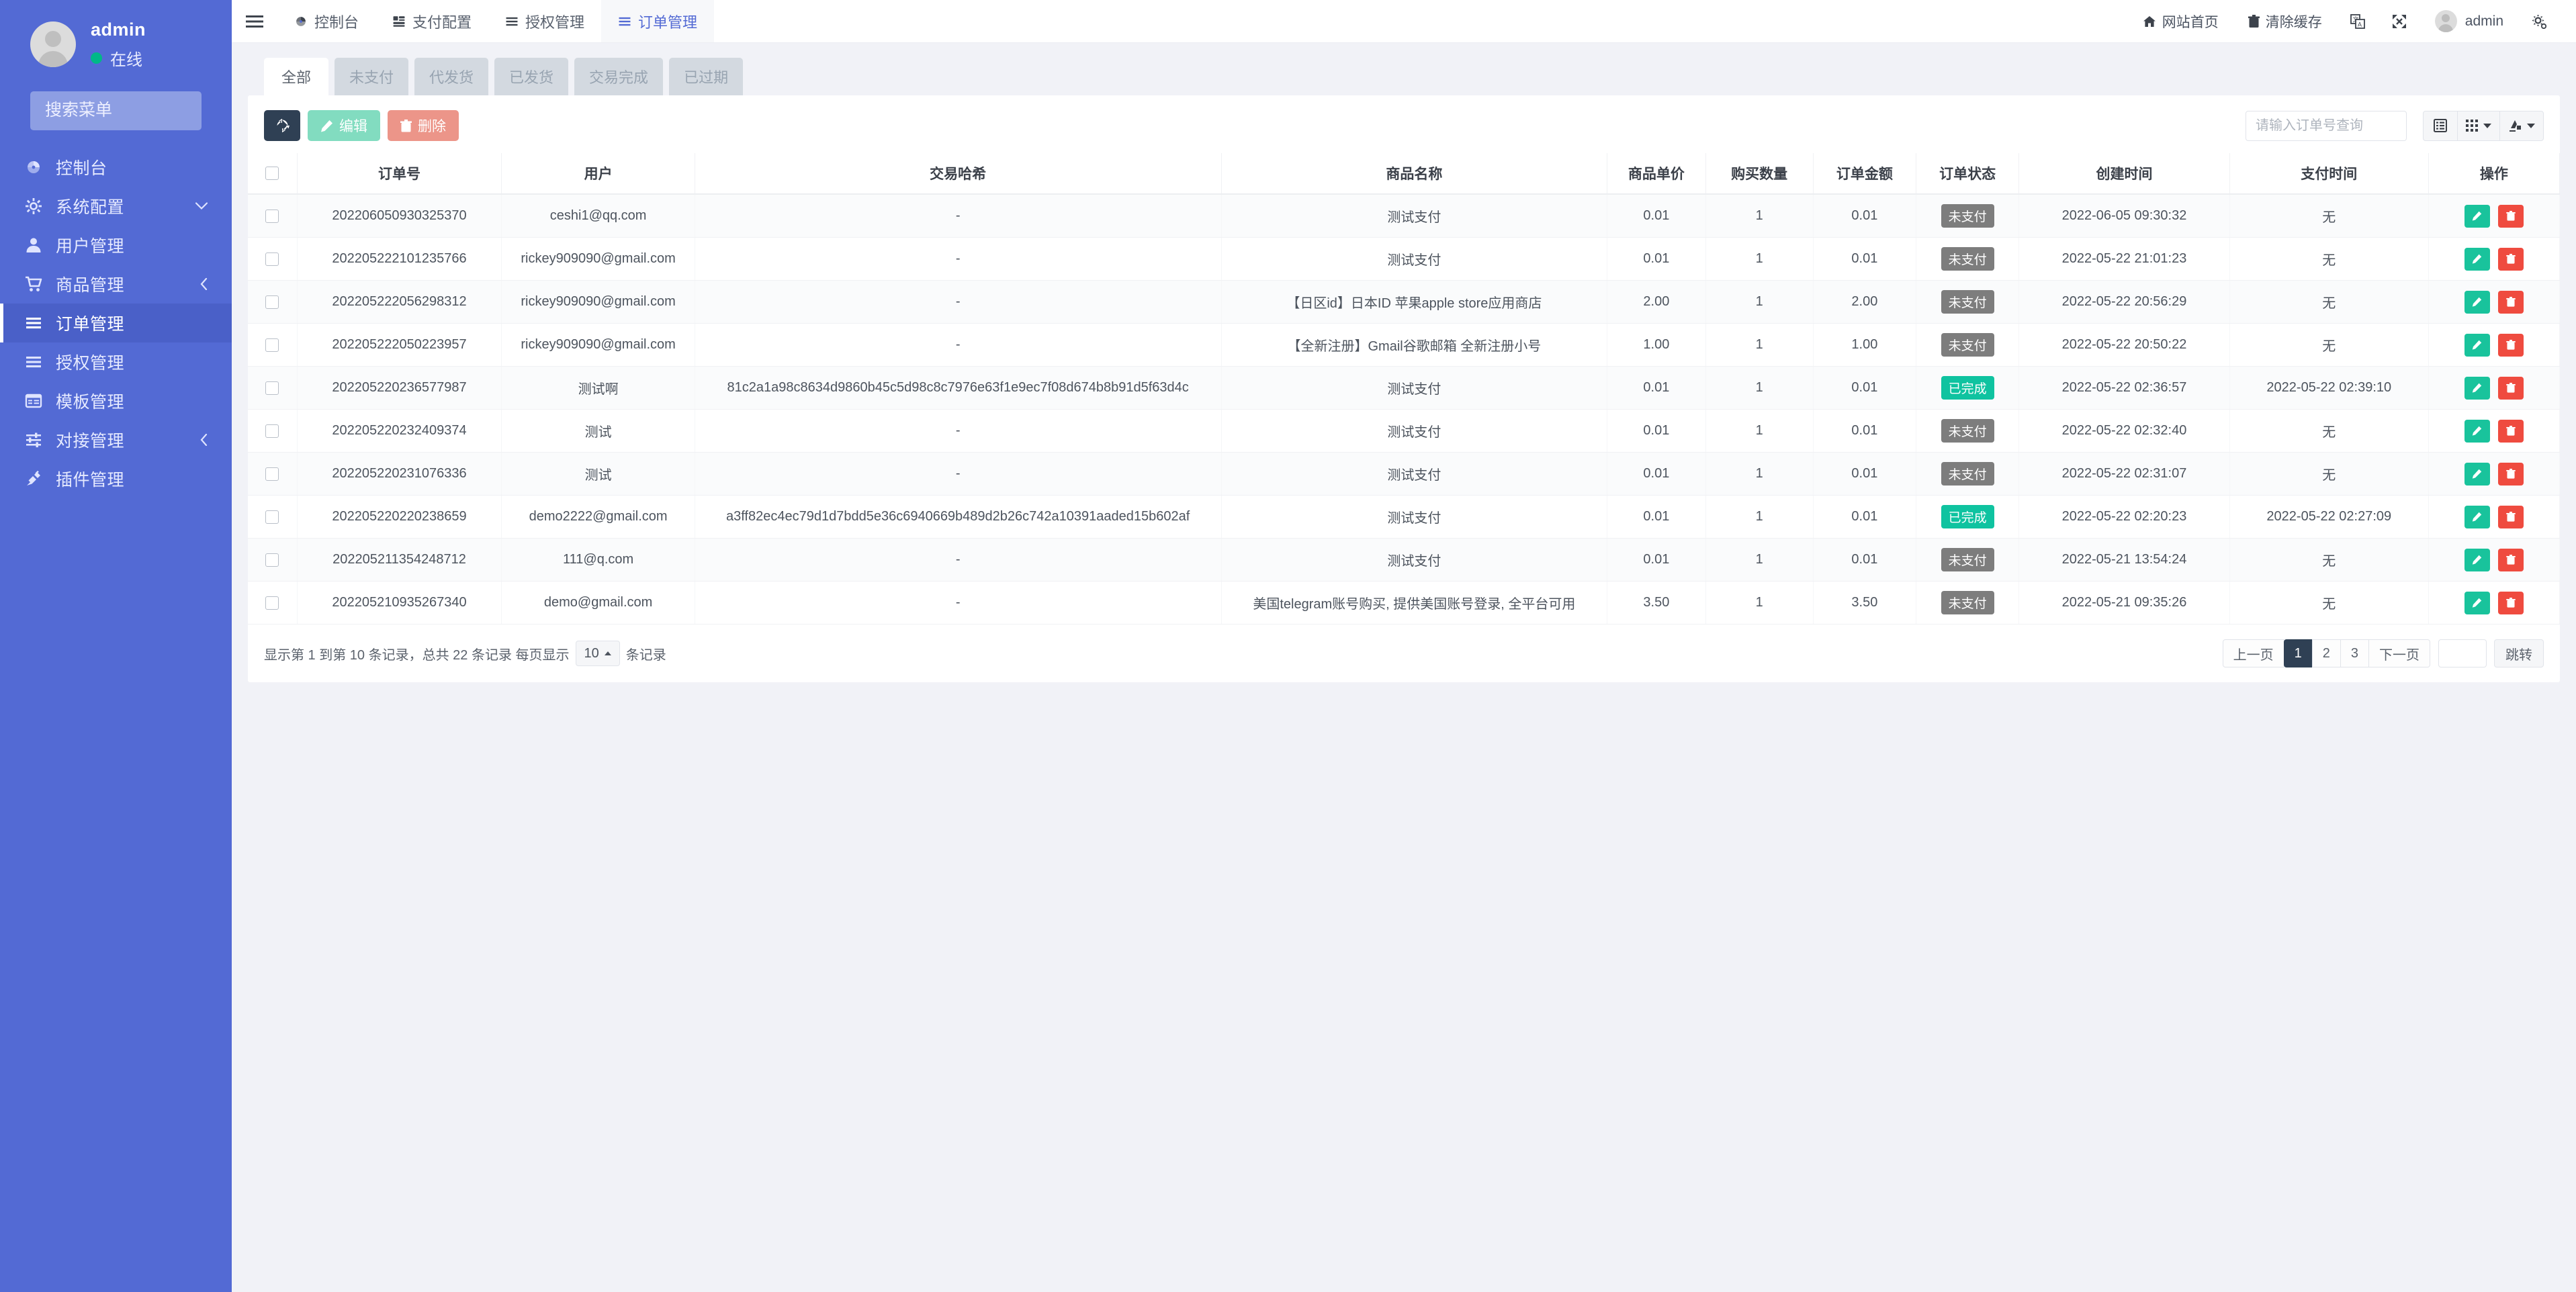 The height and width of the screenshot is (1292, 2576). What do you see at coordinates (2124, 345) in the screenshot?
I see `cell-created: 2022-05-22 20:50:22` at bounding box center [2124, 345].